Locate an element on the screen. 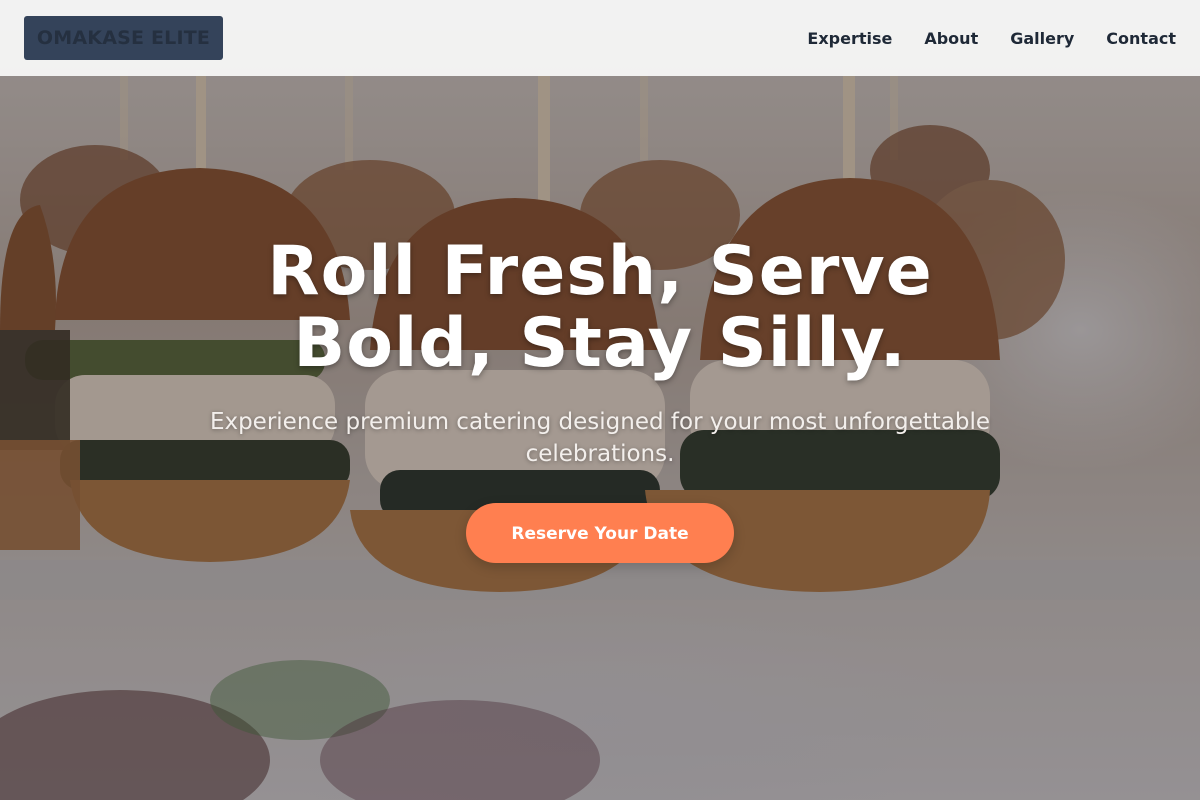 Image resolution: width=1200 pixels, height=800 pixels. brand-logo: OMAKASE ELITE is located at coordinates (123, 38).